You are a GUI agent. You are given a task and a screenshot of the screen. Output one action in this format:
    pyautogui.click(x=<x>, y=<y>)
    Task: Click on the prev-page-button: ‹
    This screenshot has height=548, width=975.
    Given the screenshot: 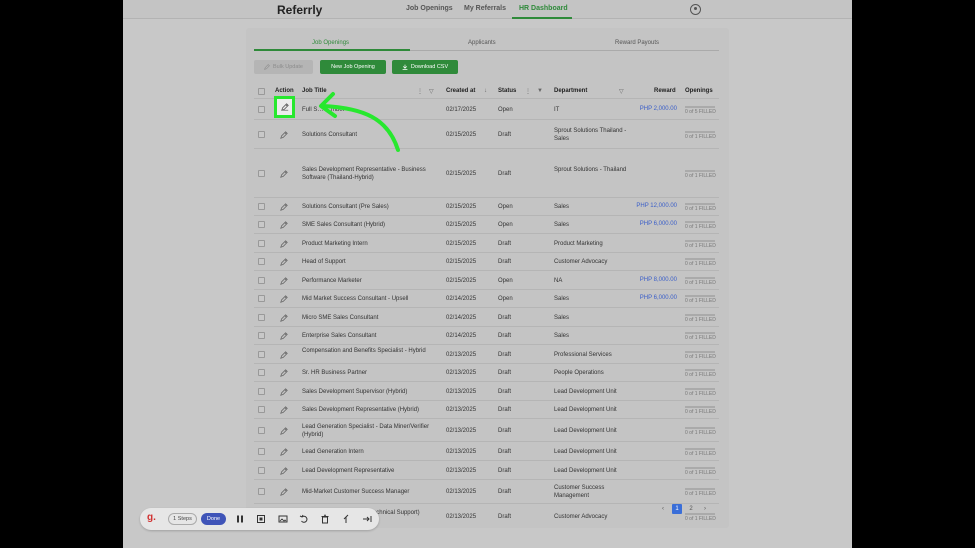 What is the action you would take?
    pyautogui.click(x=663, y=509)
    